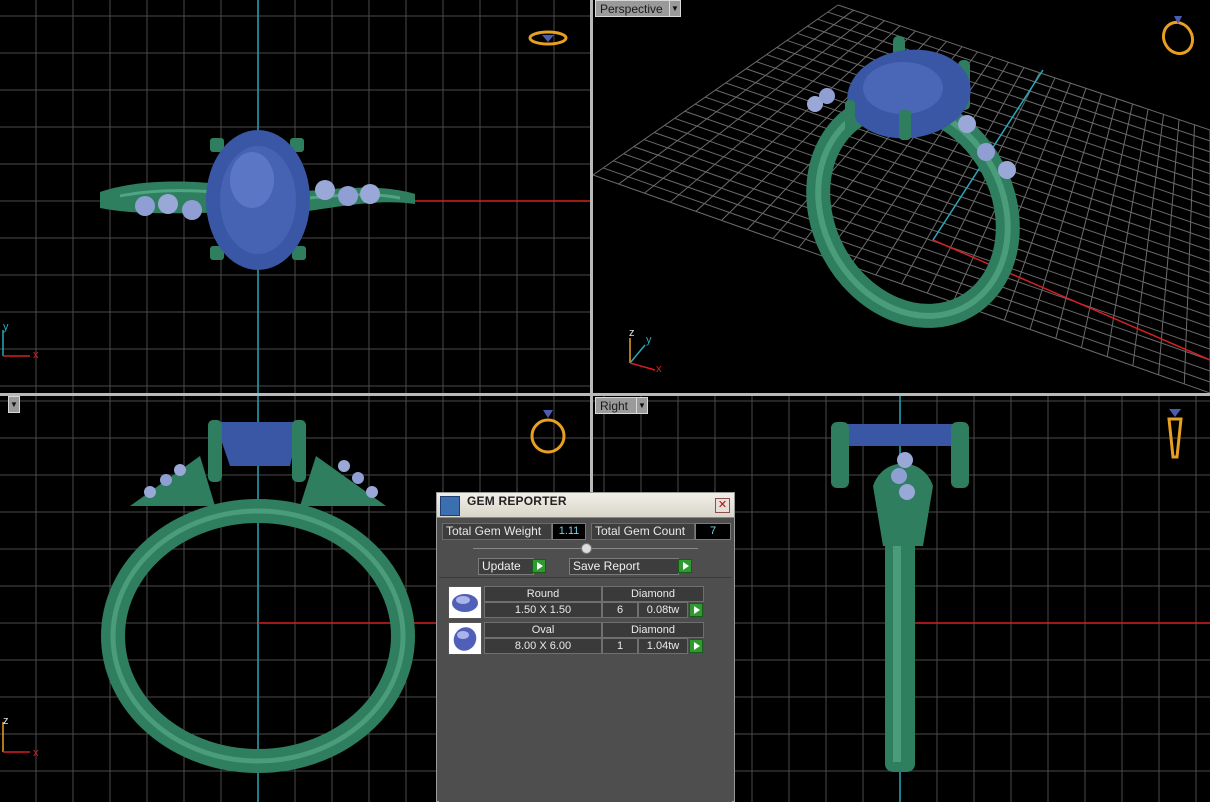 Image resolution: width=1210 pixels, height=802 pixels. Describe the element at coordinates (620, 646) in the screenshot. I see `gem-count: 1` at that location.